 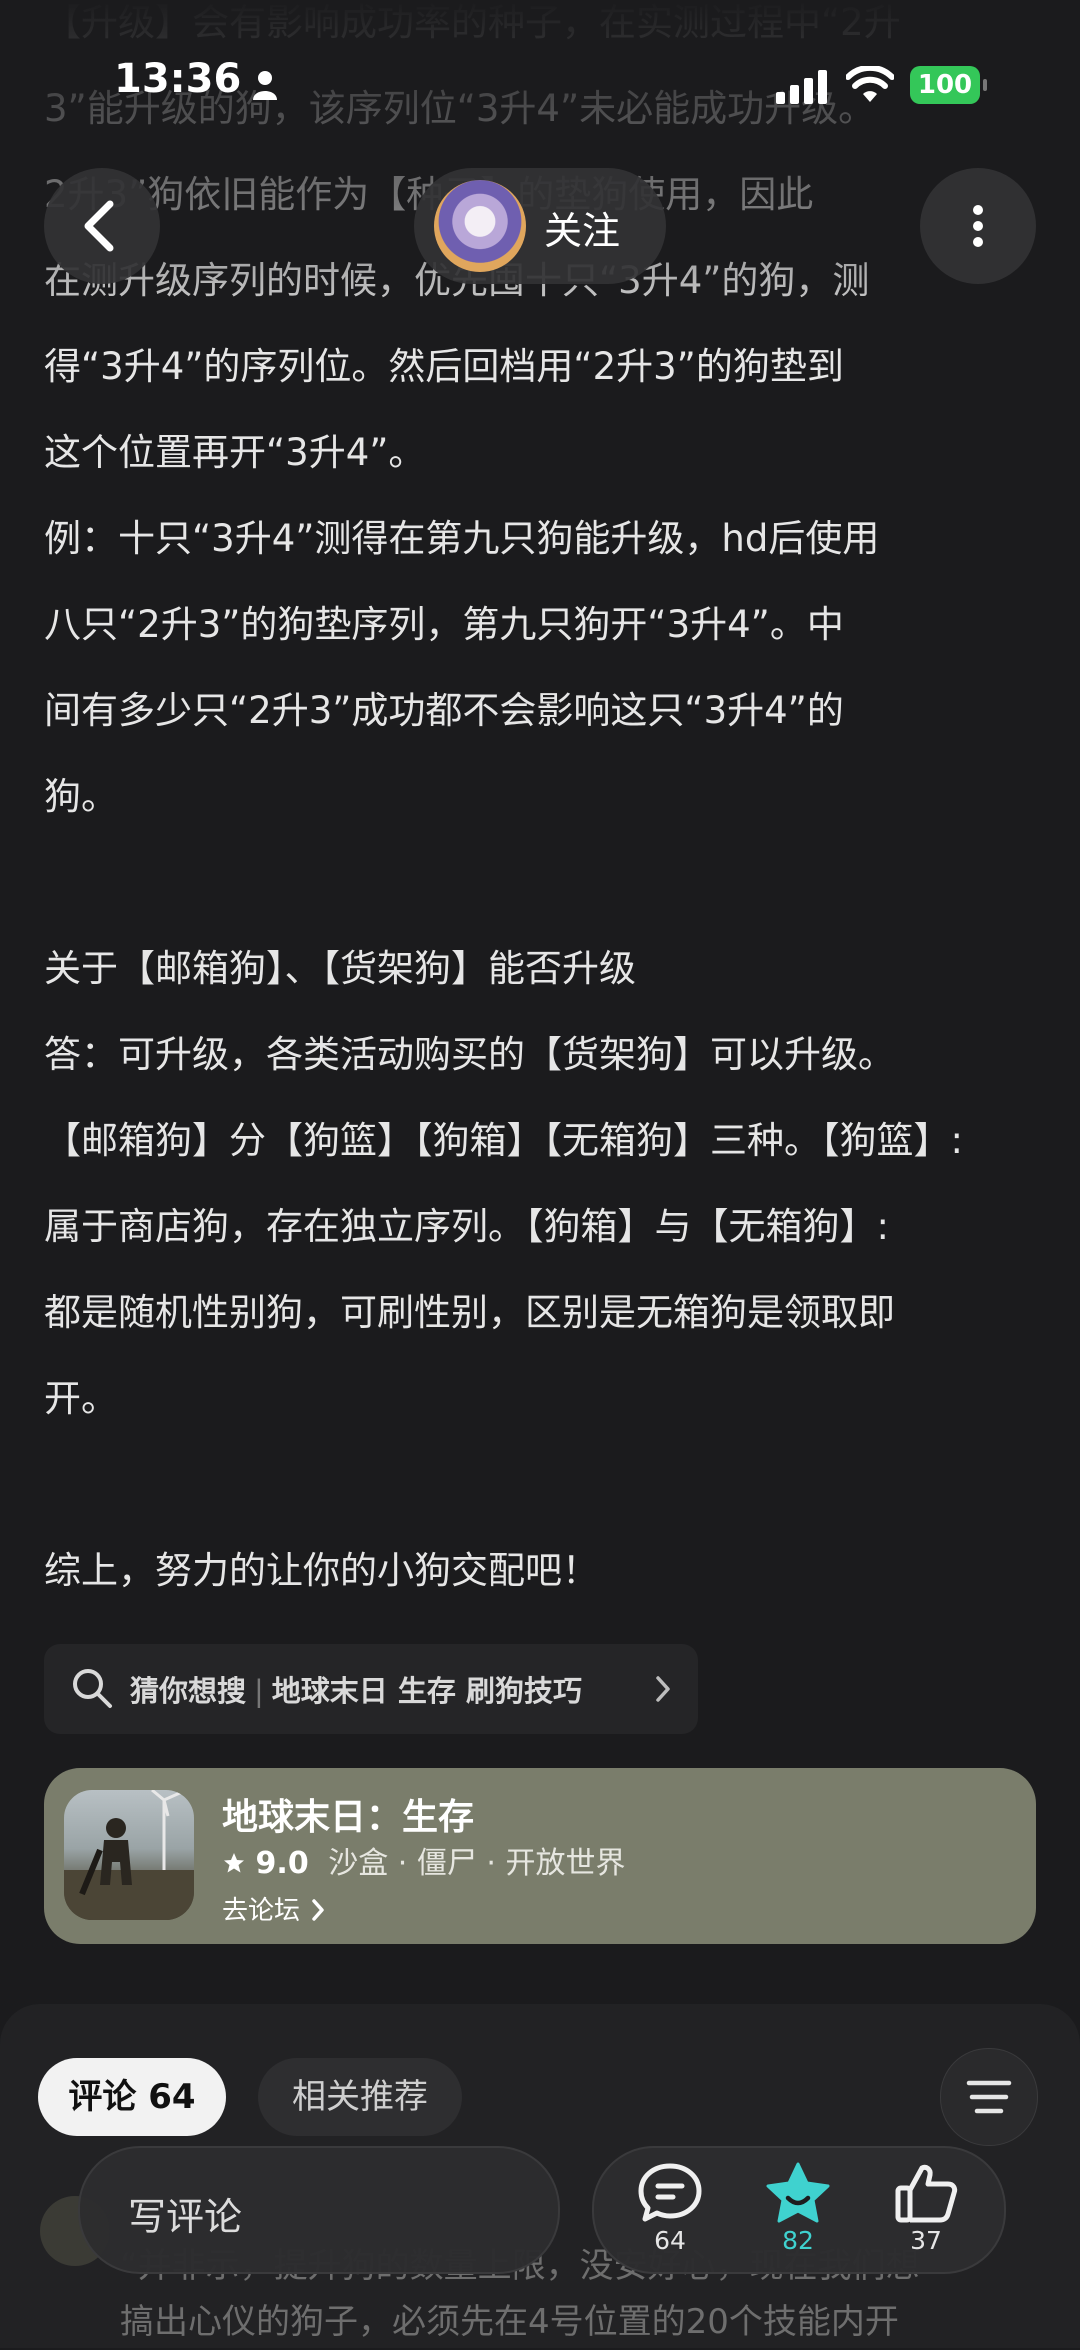 I want to click on game-card: 地球末日：生存 9.0 沙盒 · 僵尸 · 开放世界 去论坛, so click(x=540, y=1856).